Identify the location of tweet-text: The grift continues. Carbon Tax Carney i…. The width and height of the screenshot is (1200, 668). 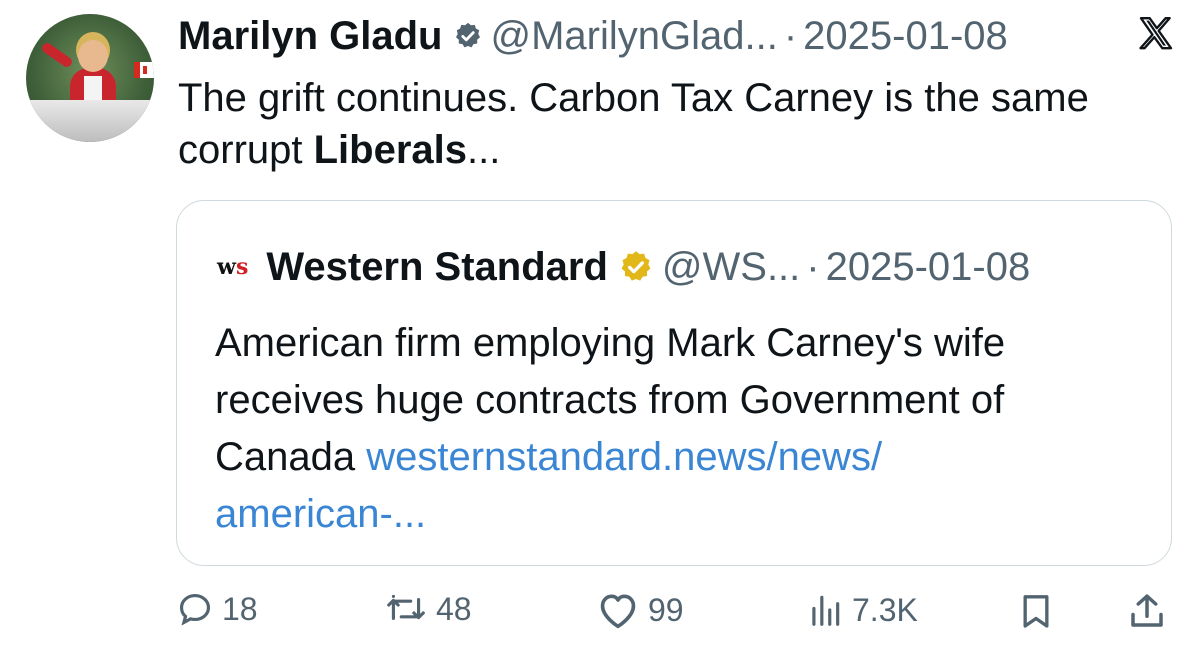
(678, 124).